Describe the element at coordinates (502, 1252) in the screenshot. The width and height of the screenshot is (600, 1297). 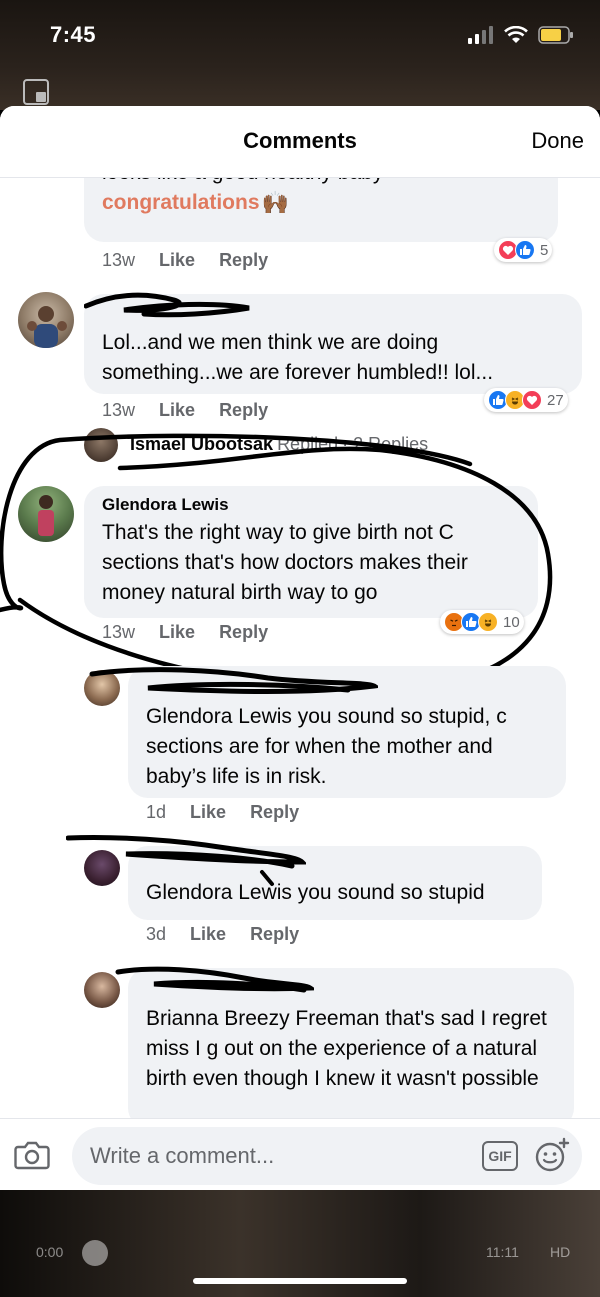
I see `video-duration: 11:11` at that location.